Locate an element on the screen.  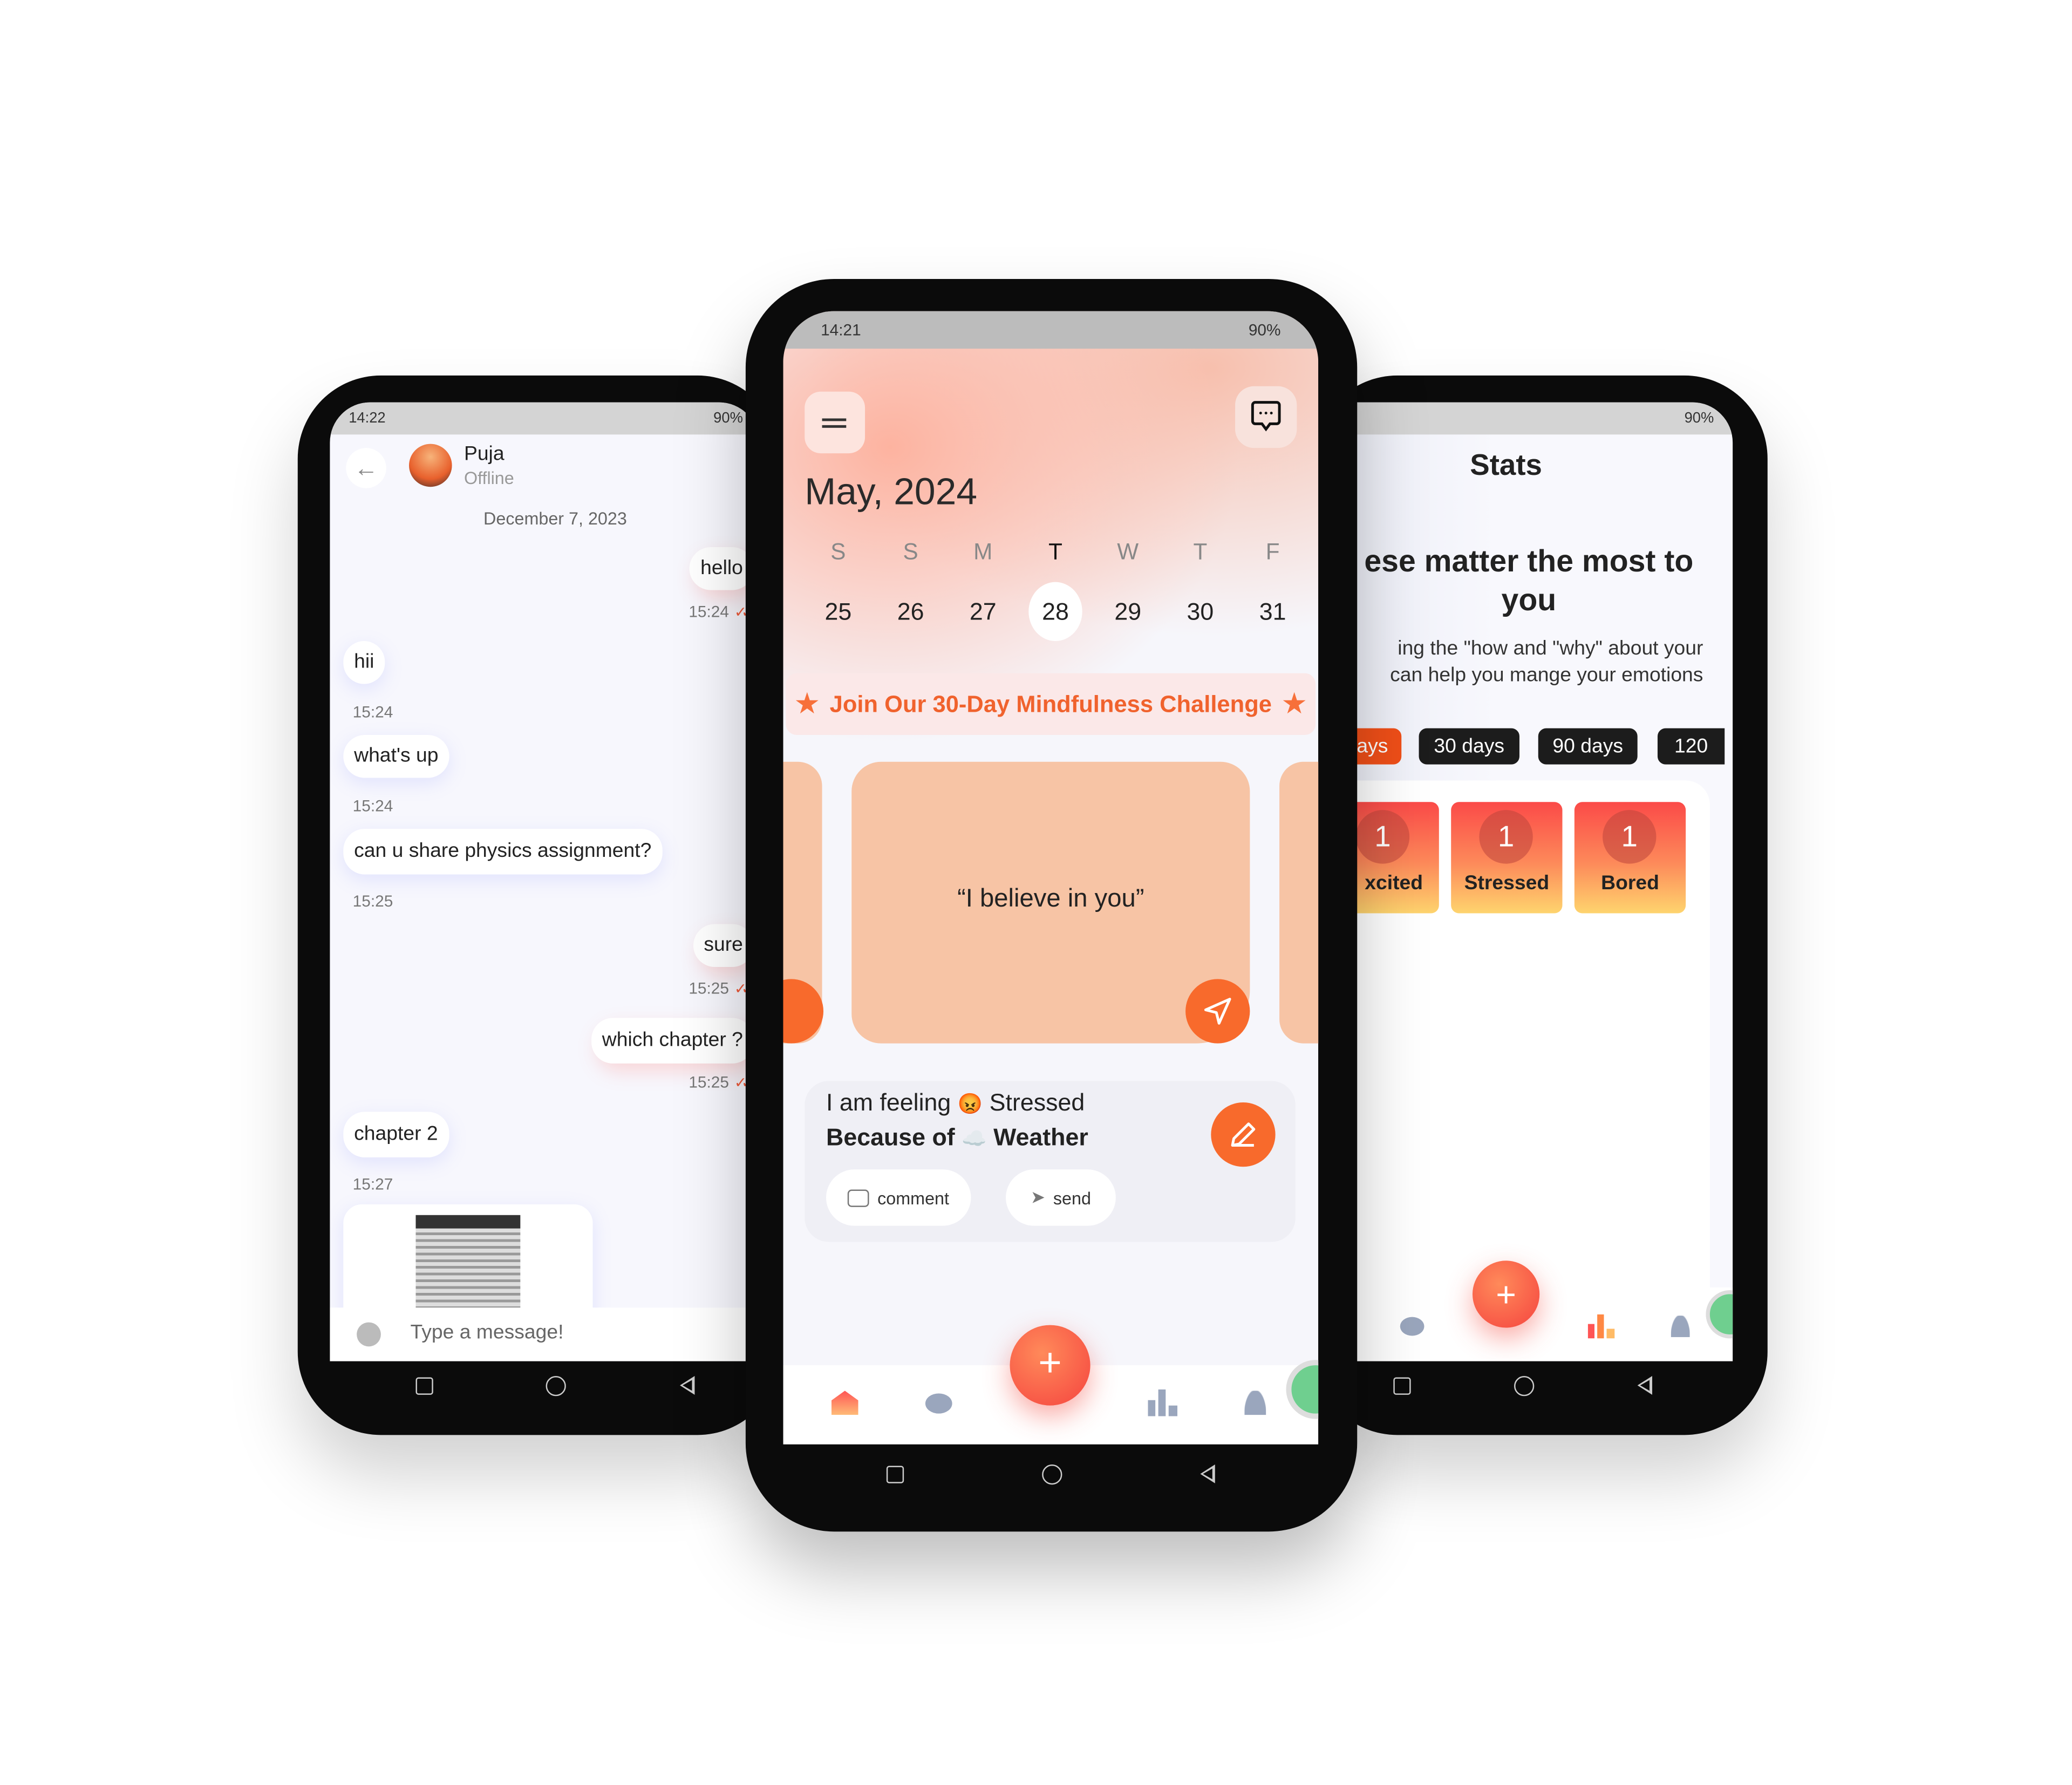
chat-date: December 7, 2023 is located at coordinates (555, 518).